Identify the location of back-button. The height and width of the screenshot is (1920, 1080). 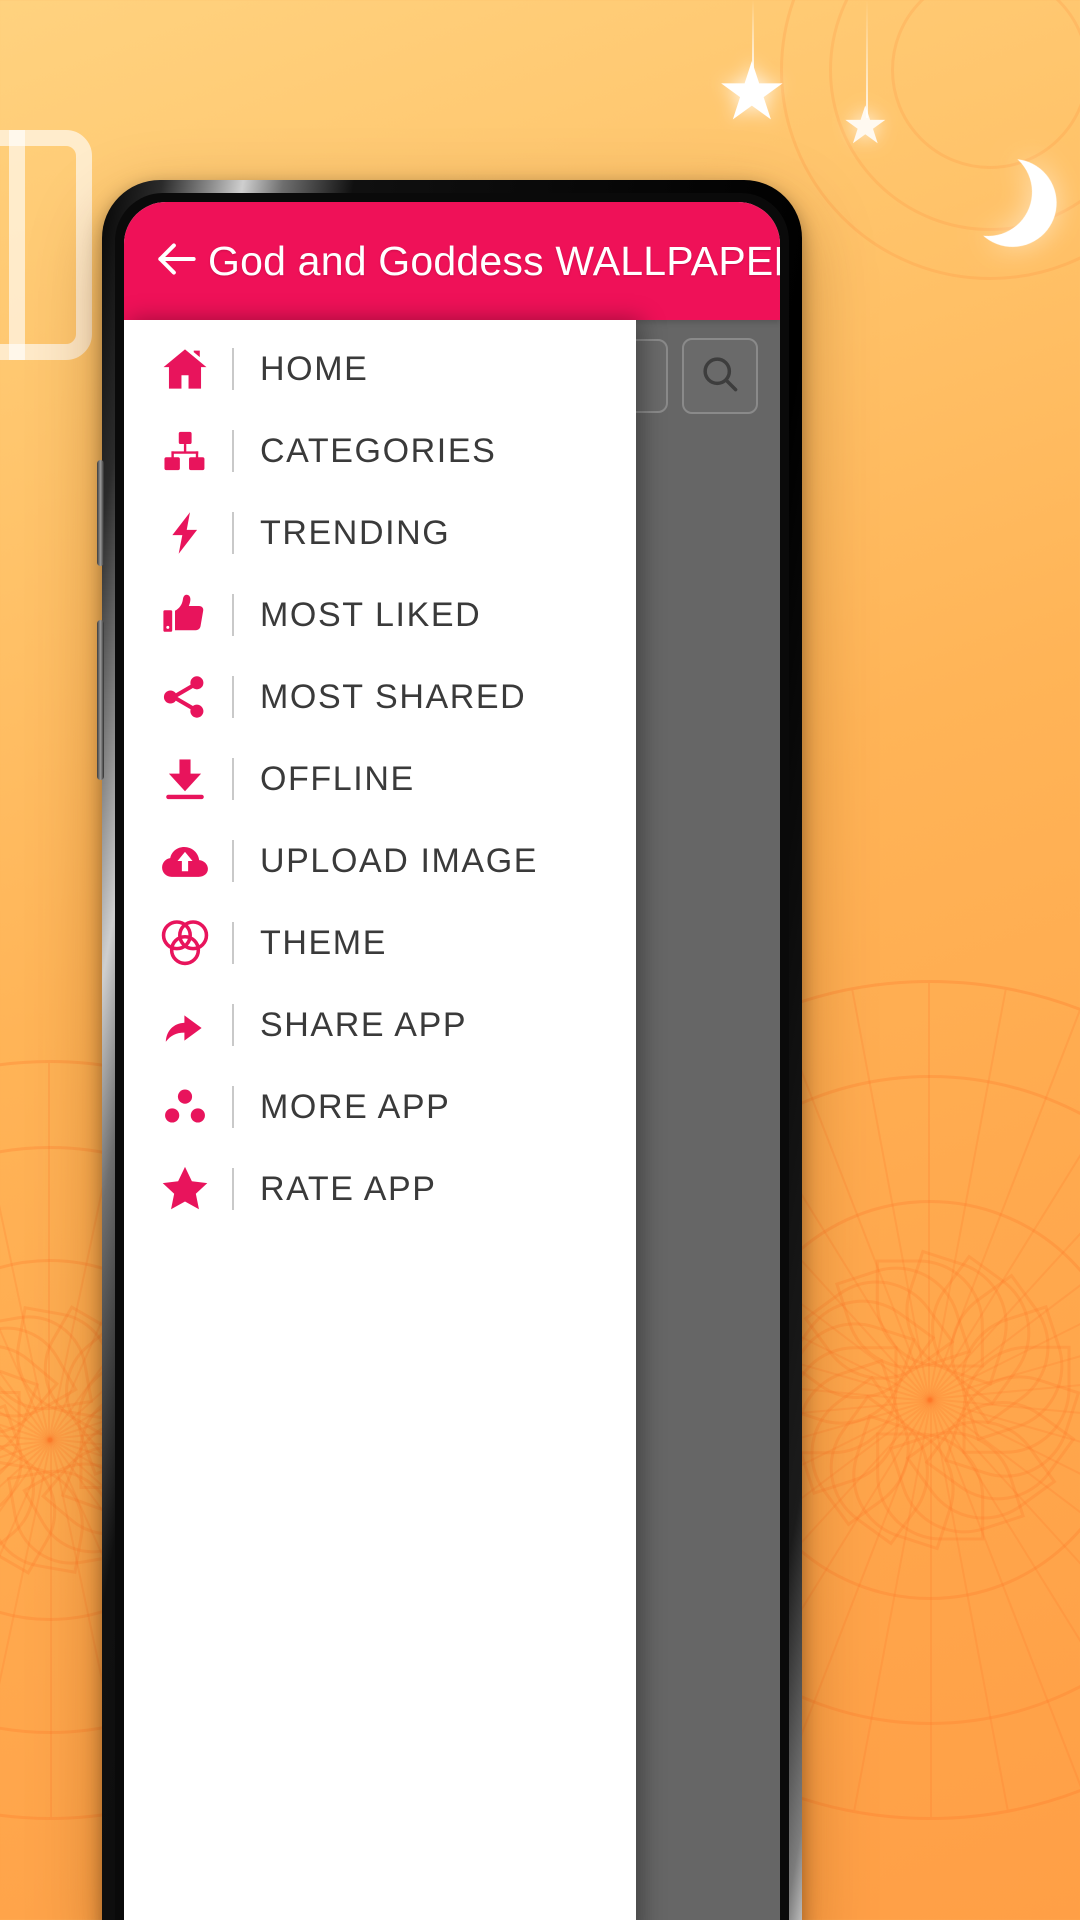
(177, 261).